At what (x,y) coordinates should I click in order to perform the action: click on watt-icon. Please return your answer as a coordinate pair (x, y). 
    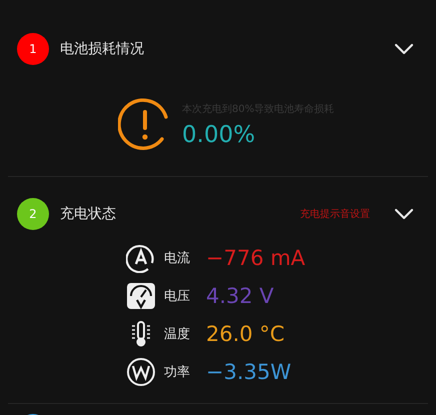
    Looking at the image, I should click on (141, 372).